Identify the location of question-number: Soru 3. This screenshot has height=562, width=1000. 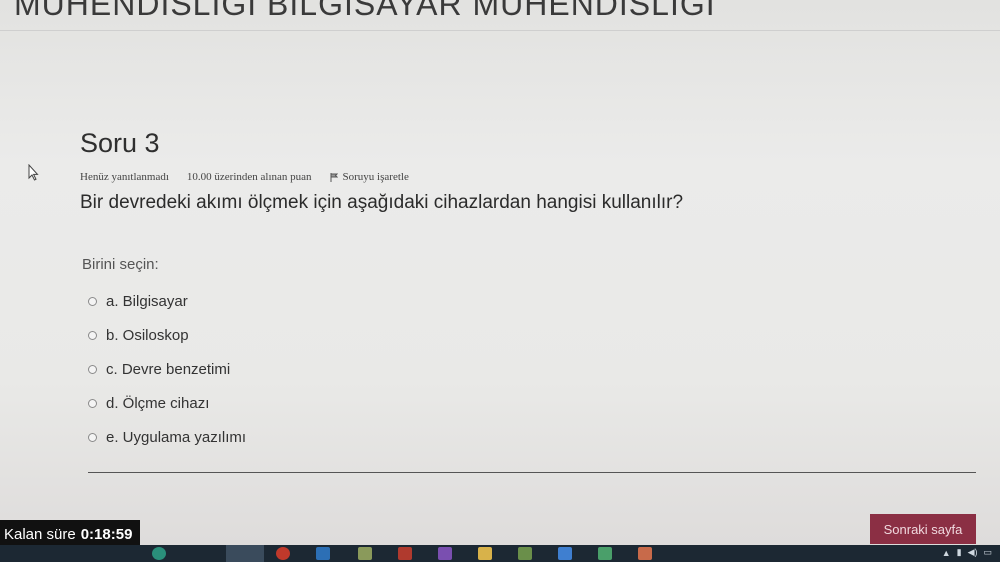
(120, 143).